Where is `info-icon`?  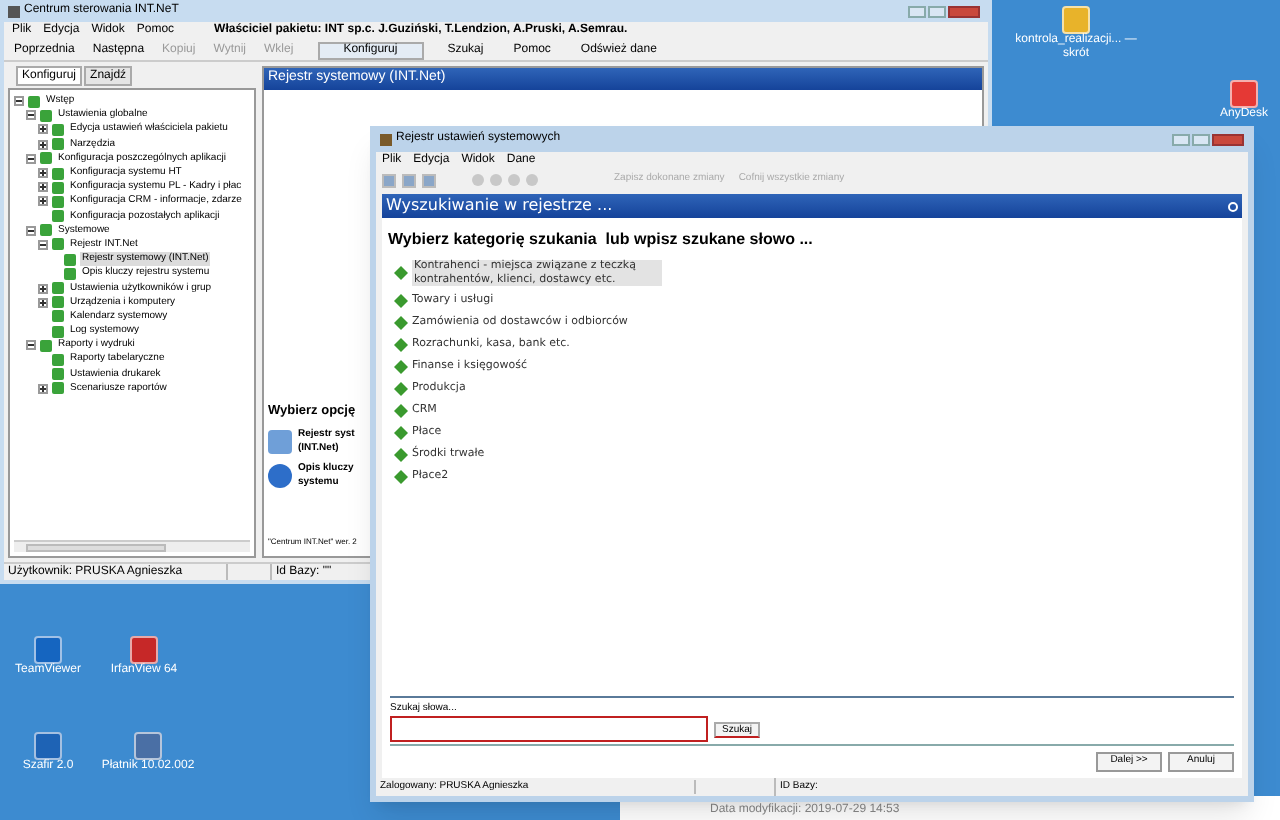
info-icon is located at coordinates (280, 476).